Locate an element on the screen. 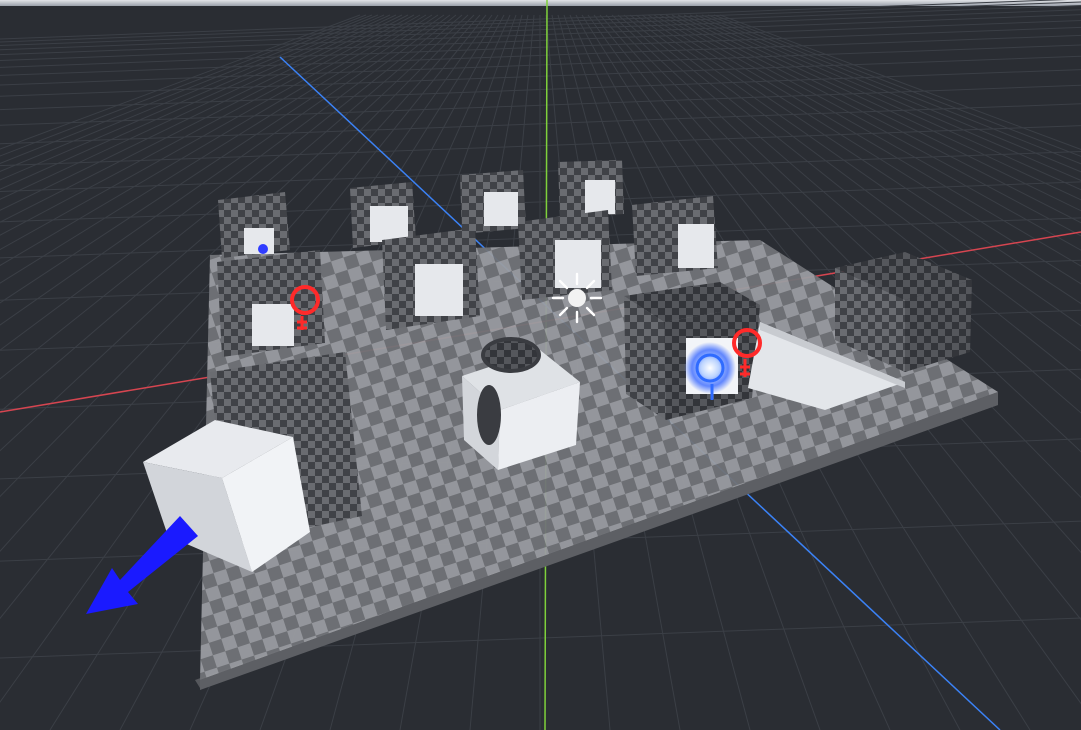  checker-cube-with-opening is located at coordinates (271, 303).